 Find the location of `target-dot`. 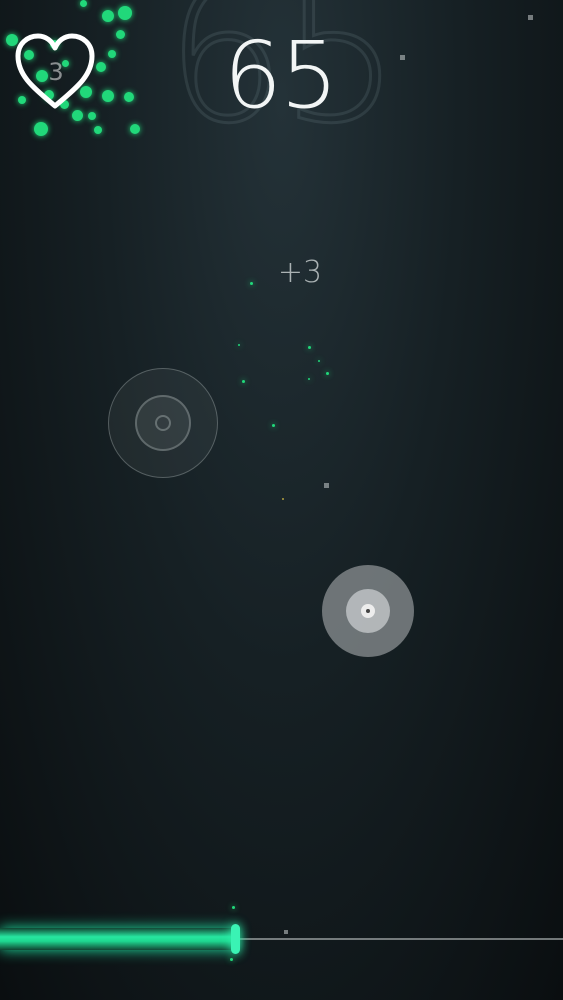

target-dot is located at coordinates (368, 611).